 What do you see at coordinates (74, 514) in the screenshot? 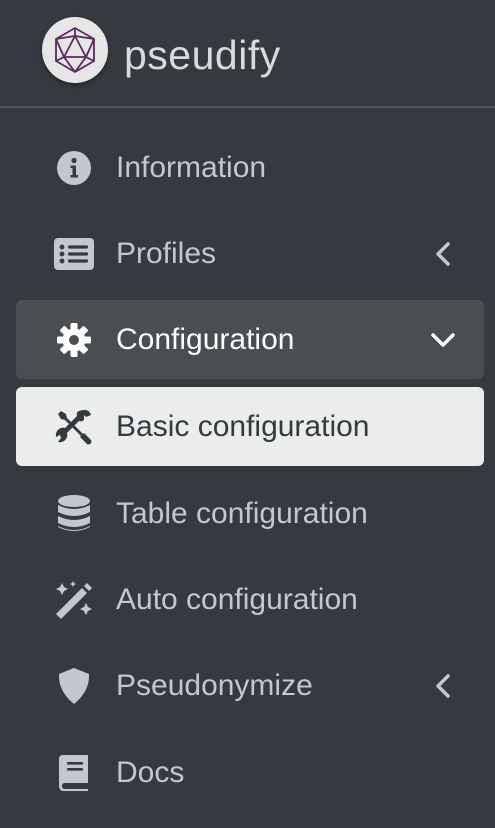
I see `database-icon` at bounding box center [74, 514].